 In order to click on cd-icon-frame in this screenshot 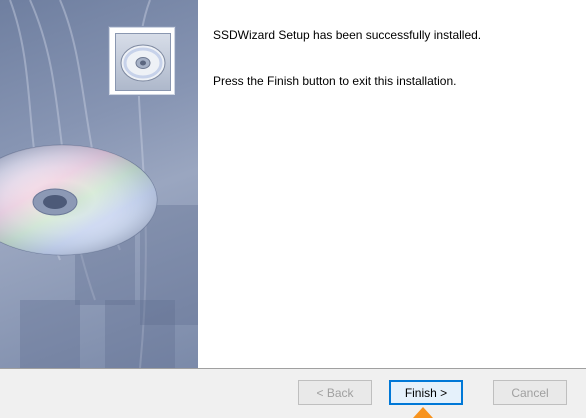, I will do `click(142, 61)`.